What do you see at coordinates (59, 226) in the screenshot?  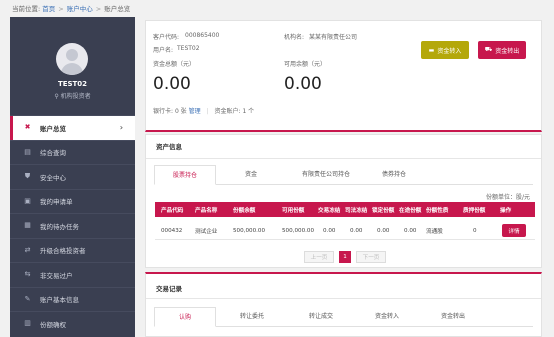 I see `sidebar-item-label: 我的待办任务` at bounding box center [59, 226].